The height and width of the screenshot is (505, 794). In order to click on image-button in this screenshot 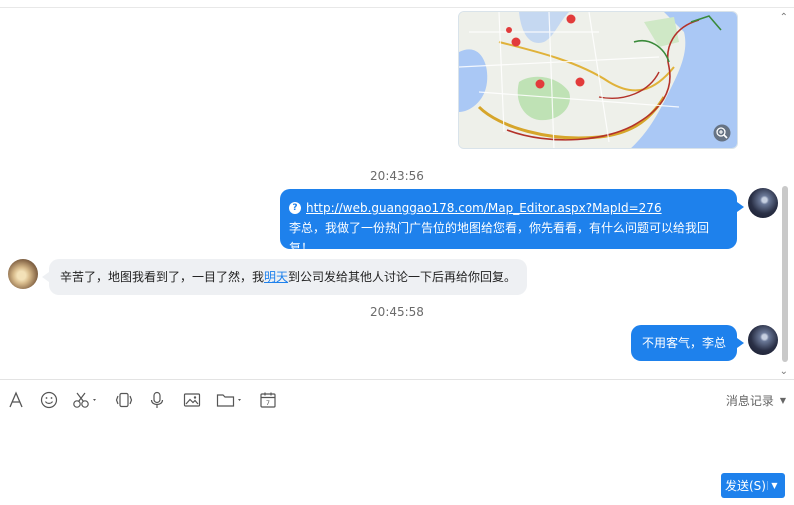, I will do `click(192, 400)`.